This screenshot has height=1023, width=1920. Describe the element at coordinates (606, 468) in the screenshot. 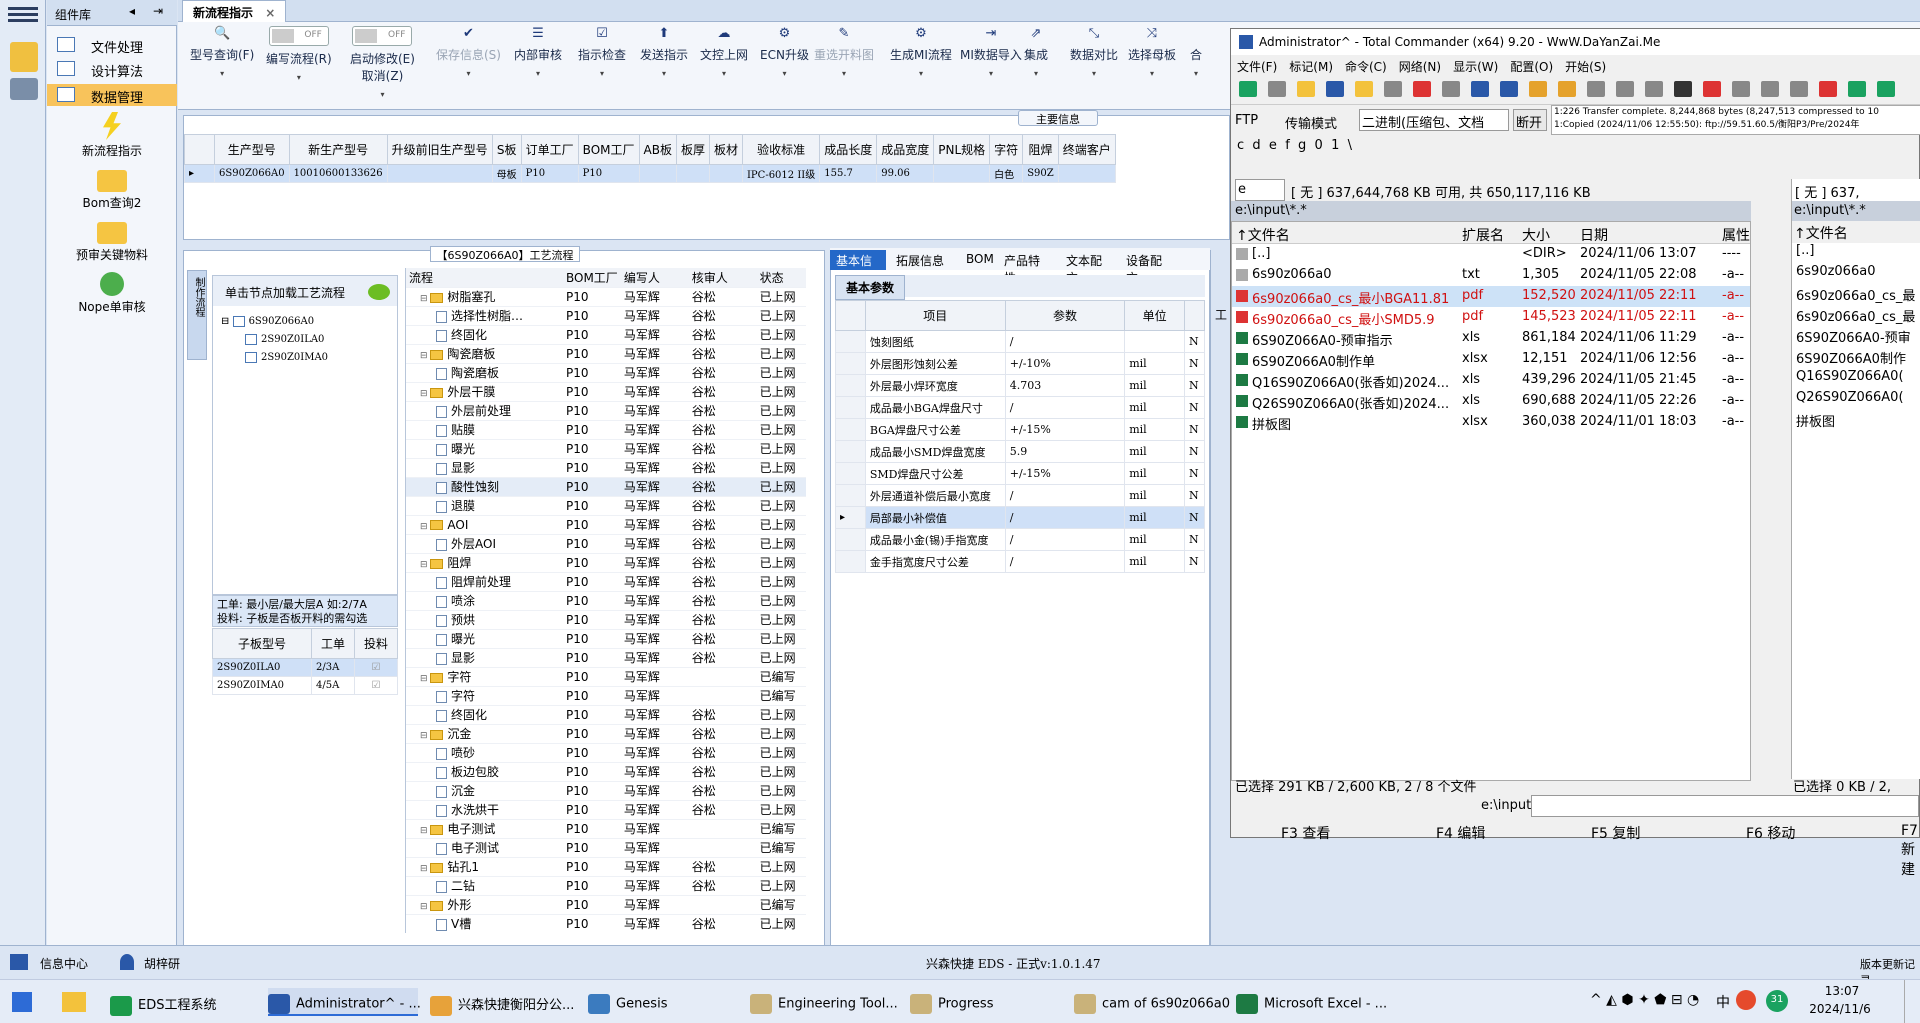

I see `table-row: 显影 P10 马军辉 谷松 已上网` at that location.